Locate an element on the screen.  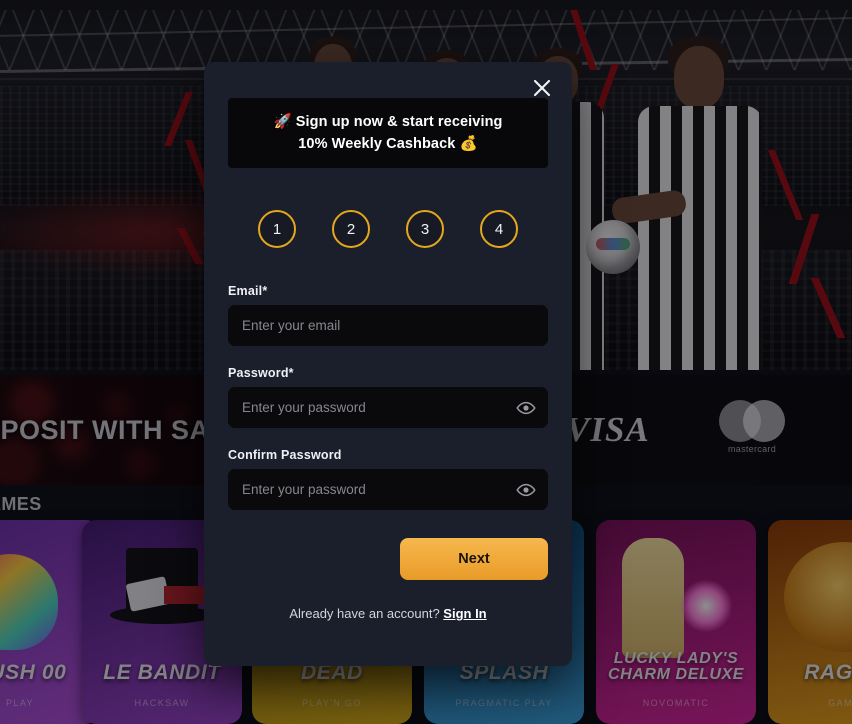
step-label: 4 is located at coordinates (499, 229).